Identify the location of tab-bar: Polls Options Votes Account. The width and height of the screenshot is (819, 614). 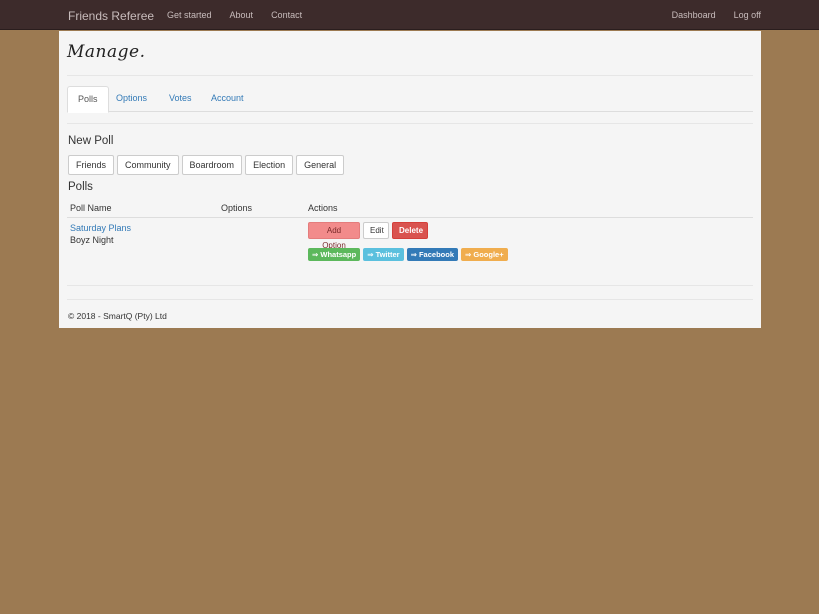
(410, 99).